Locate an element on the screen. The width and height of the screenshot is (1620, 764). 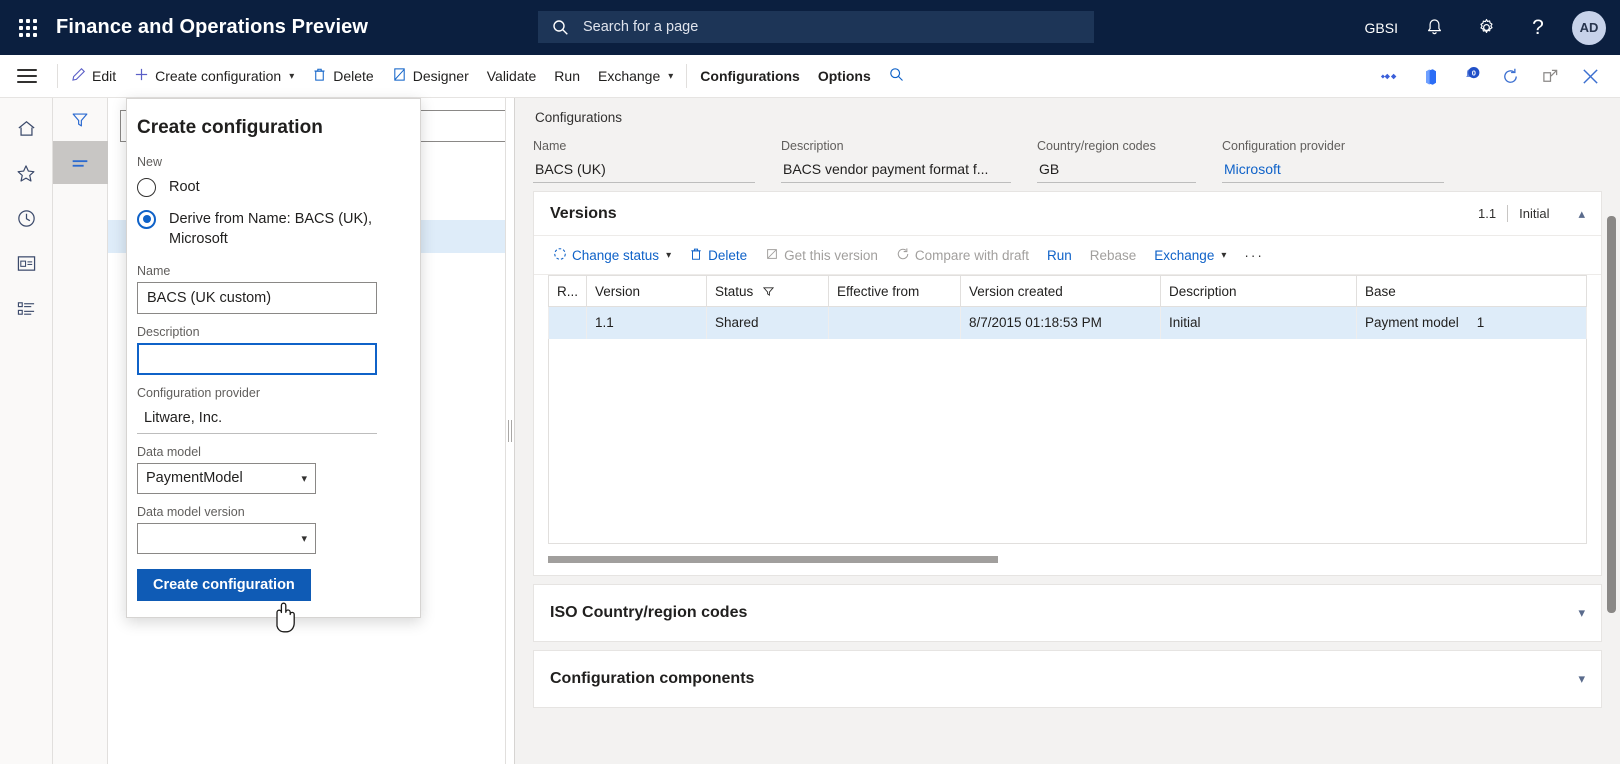
flyout-data-model-version-select: ▾ is located at coordinates (226, 538).